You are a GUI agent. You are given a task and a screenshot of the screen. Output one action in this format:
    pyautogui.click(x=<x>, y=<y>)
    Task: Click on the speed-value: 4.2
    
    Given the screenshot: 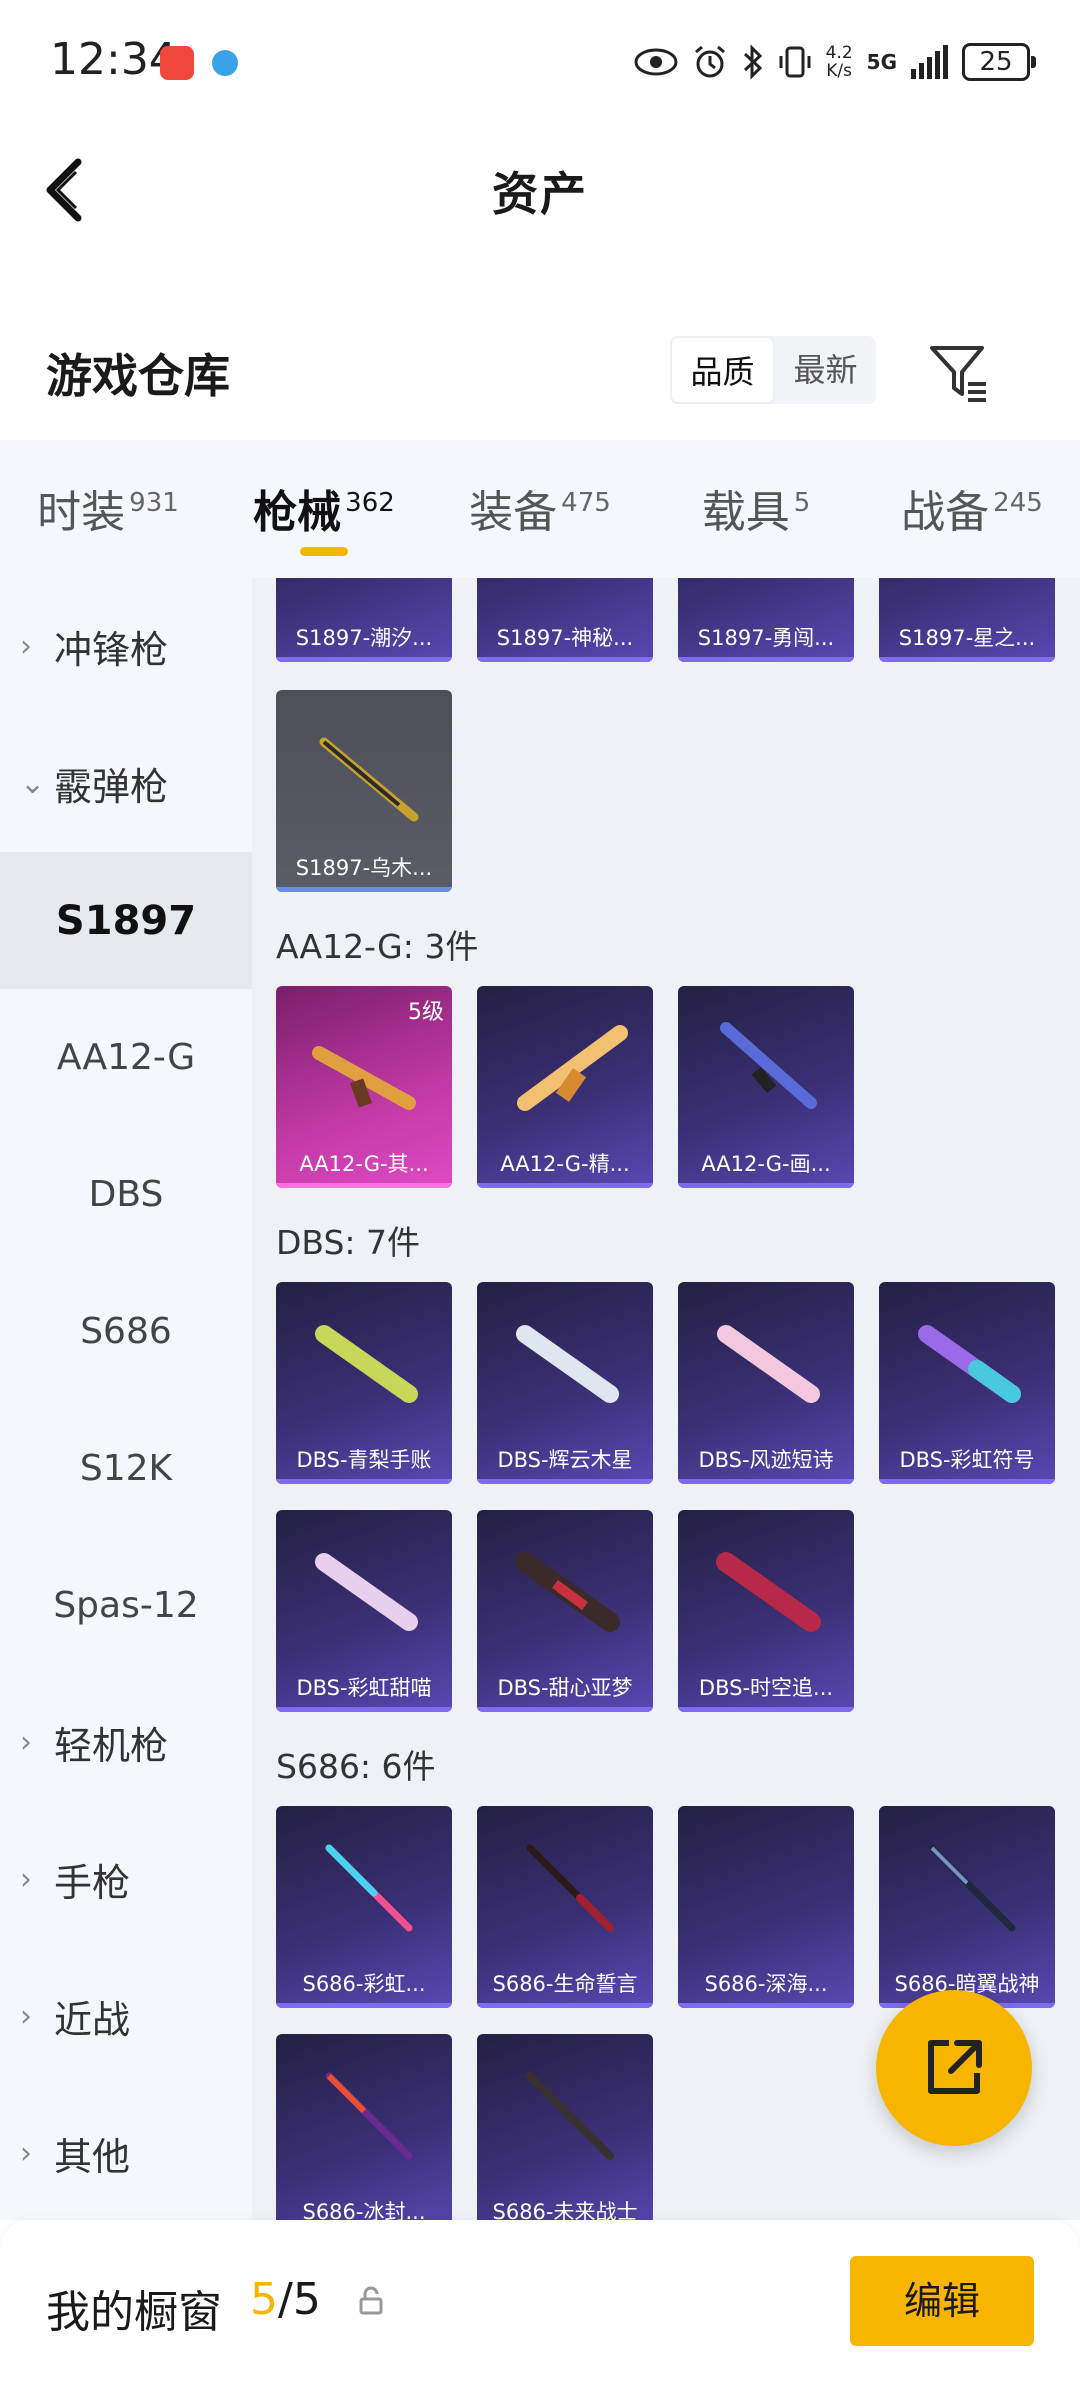 What is the action you would take?
    pyautogui.click(x=839, y=53)
    